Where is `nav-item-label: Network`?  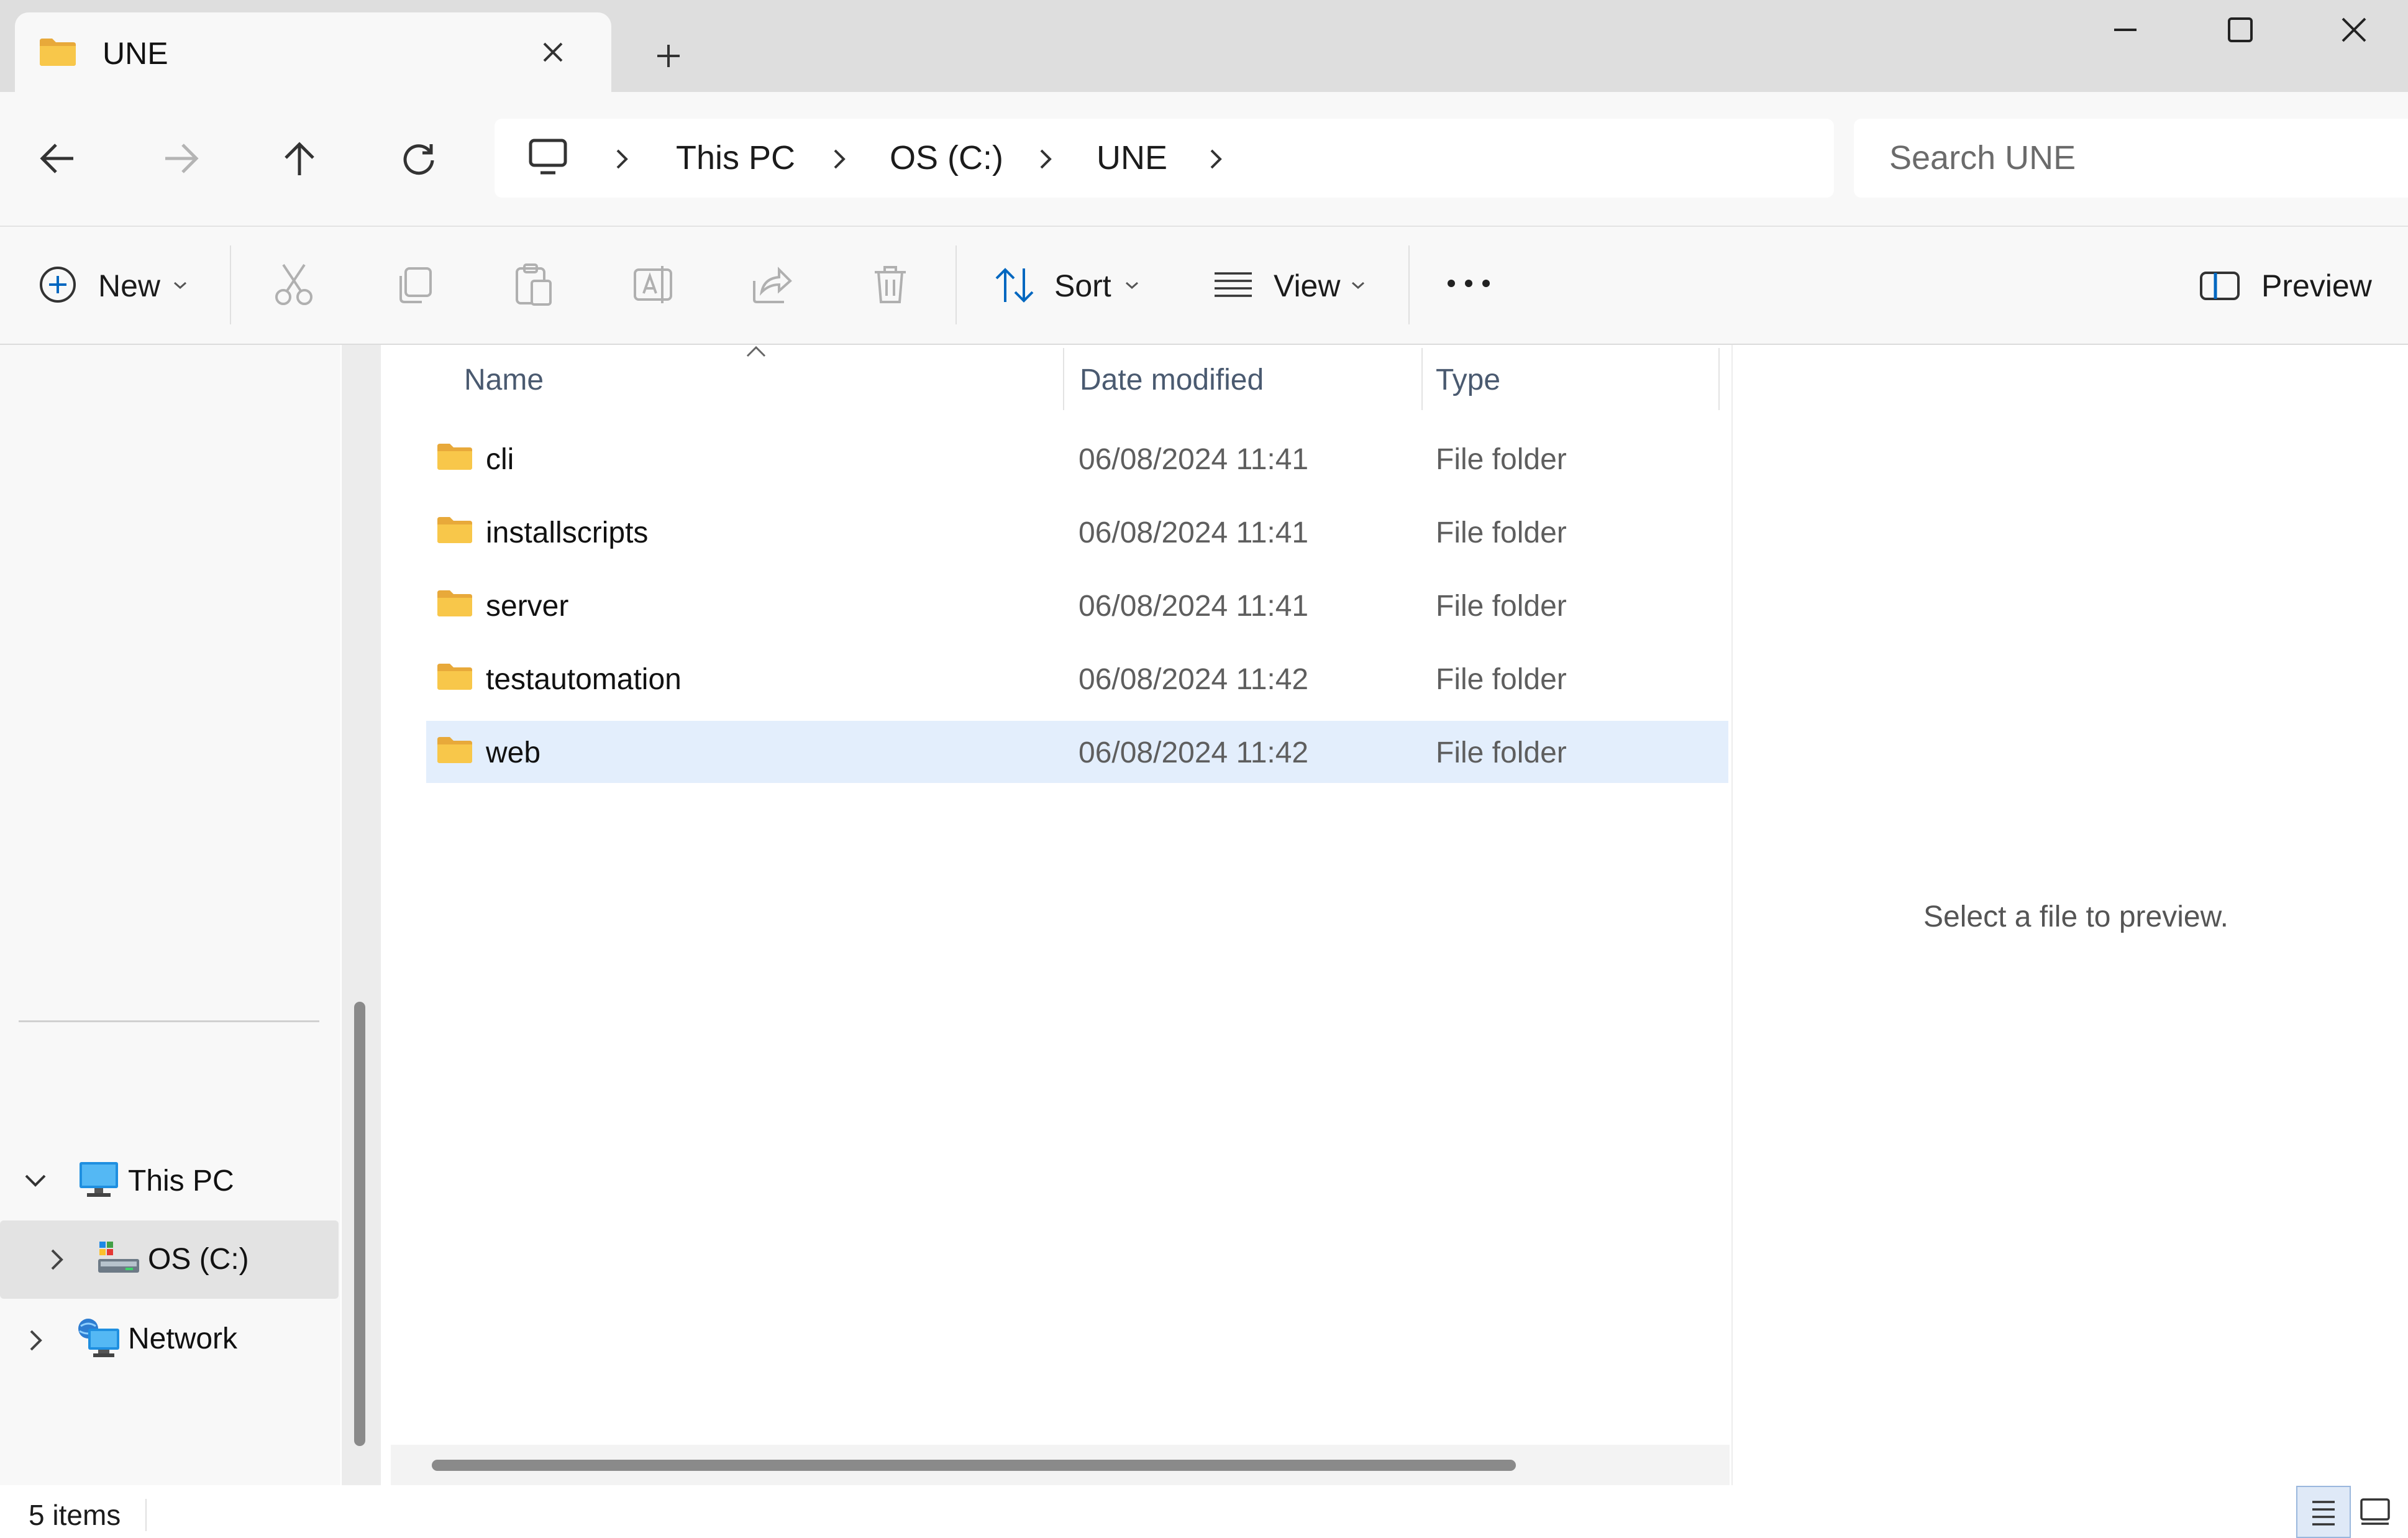
nav-item-label: Network is located at coordinates (183, 1338).